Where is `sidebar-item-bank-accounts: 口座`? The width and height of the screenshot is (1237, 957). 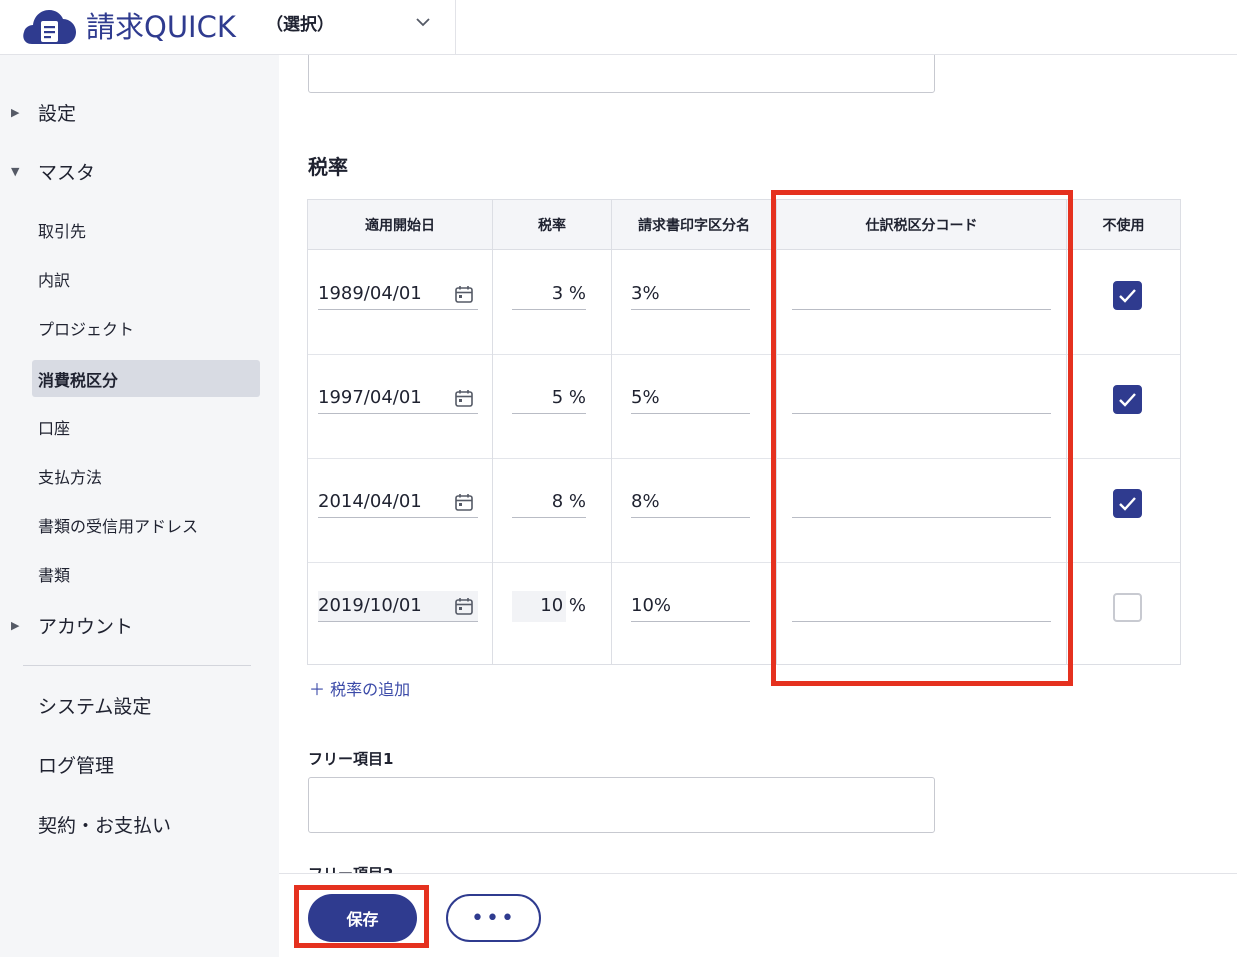
sidebar-item-bank-accounts: 口座 is located at coordinates (146, 426).